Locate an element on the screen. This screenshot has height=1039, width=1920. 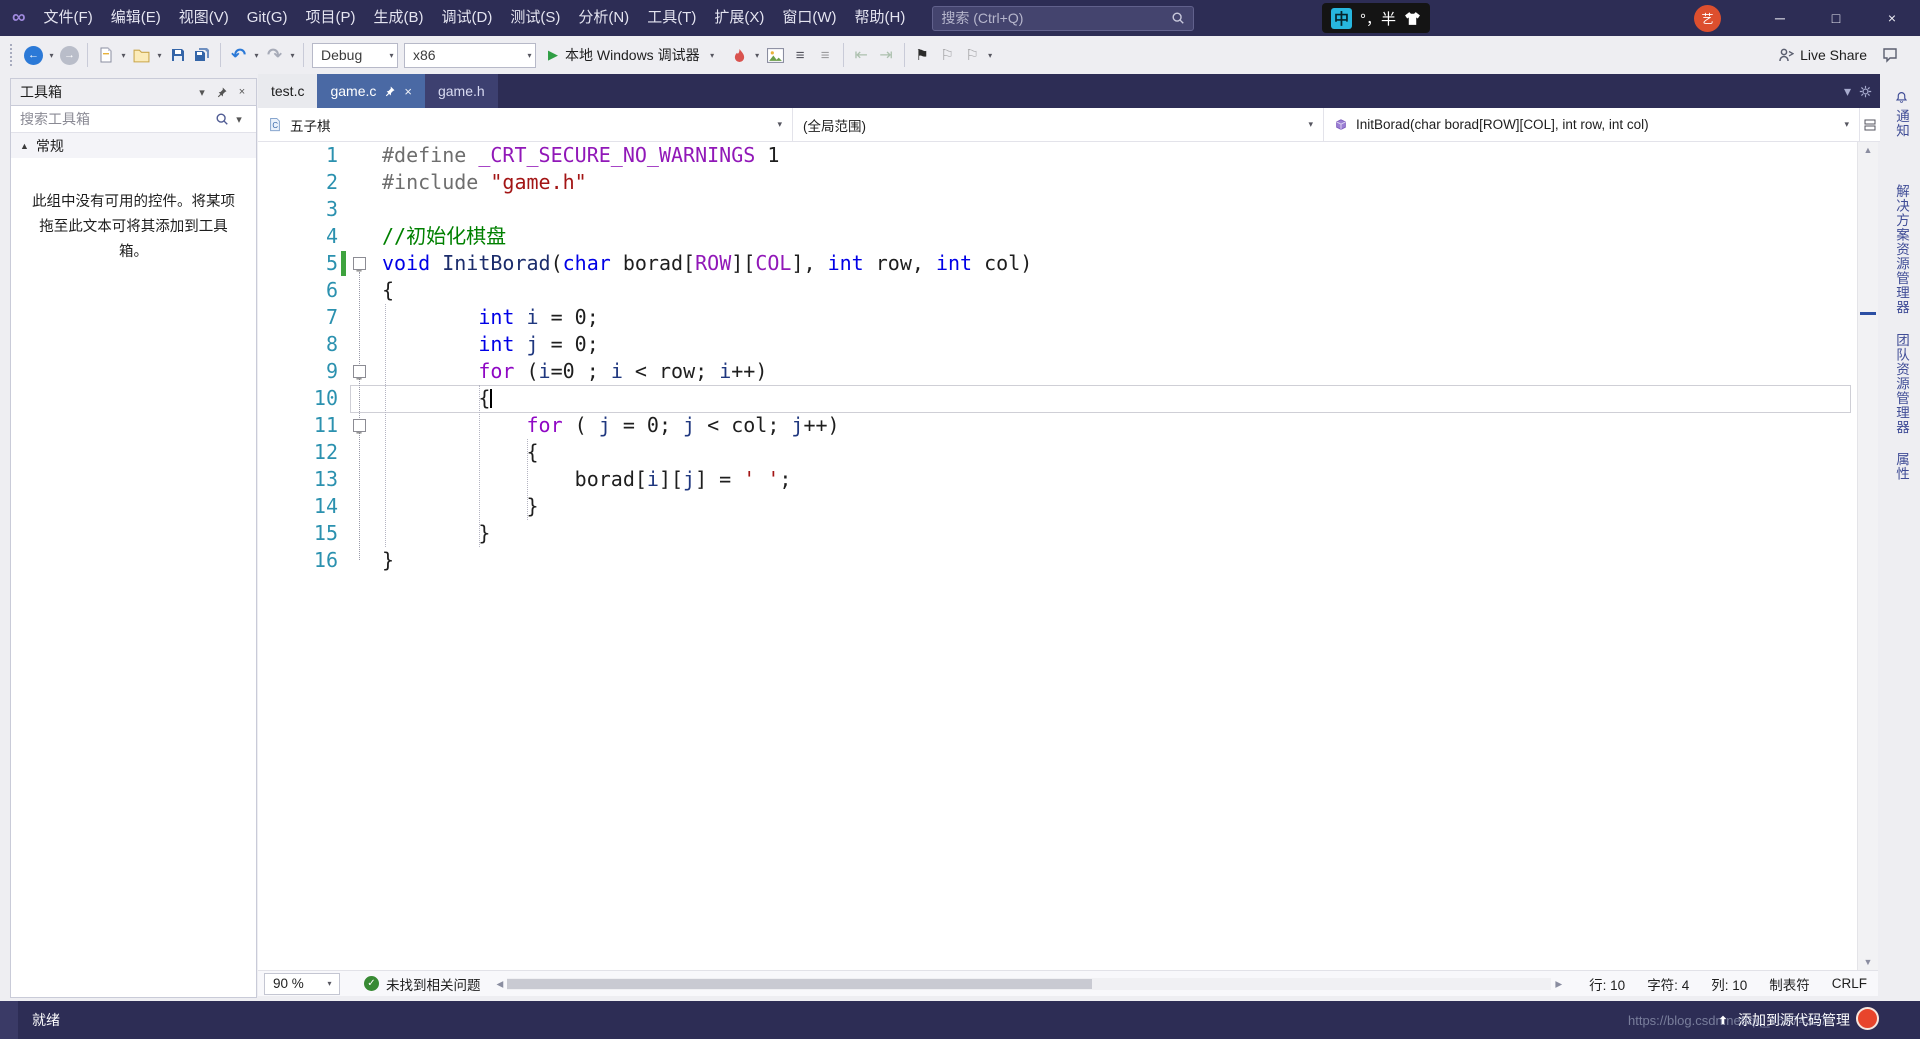
redo-button: ↷ is located at coordinates (274, 55).